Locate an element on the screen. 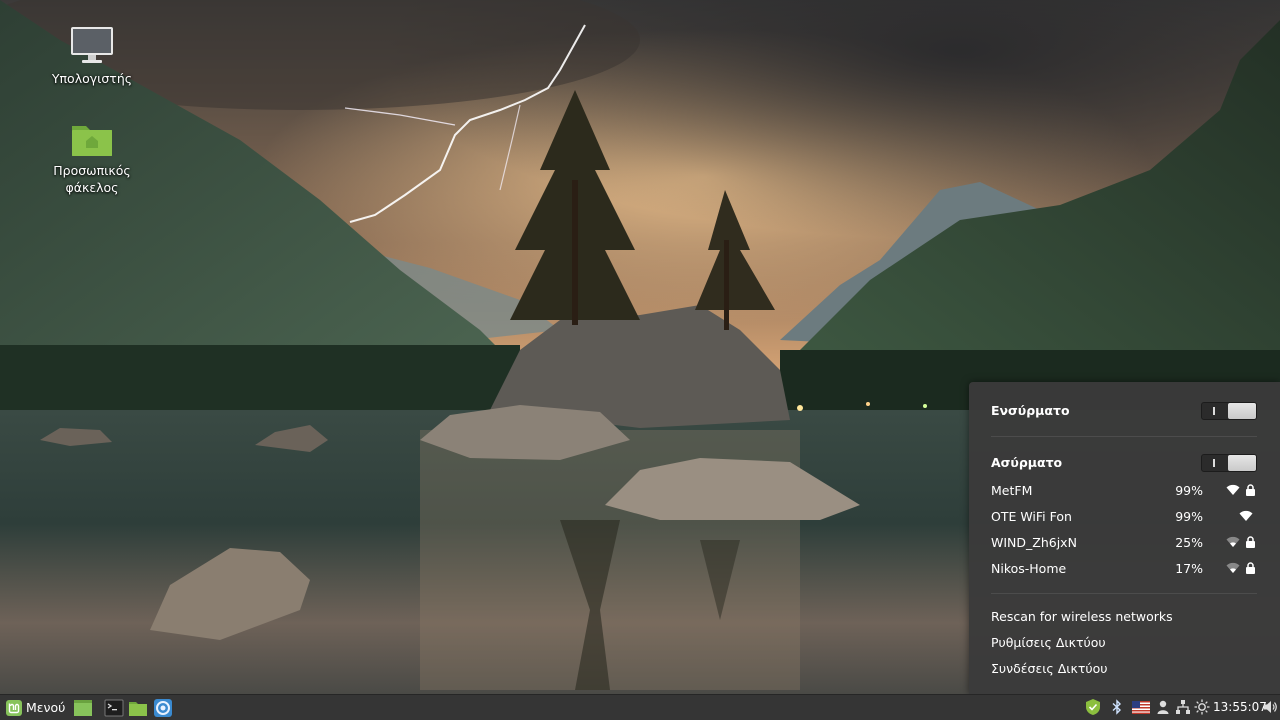 Image resolution: width=1280 pixels, height=720 pixels. wifi-ssid: MetFM is located at coordinates (1012, 490).